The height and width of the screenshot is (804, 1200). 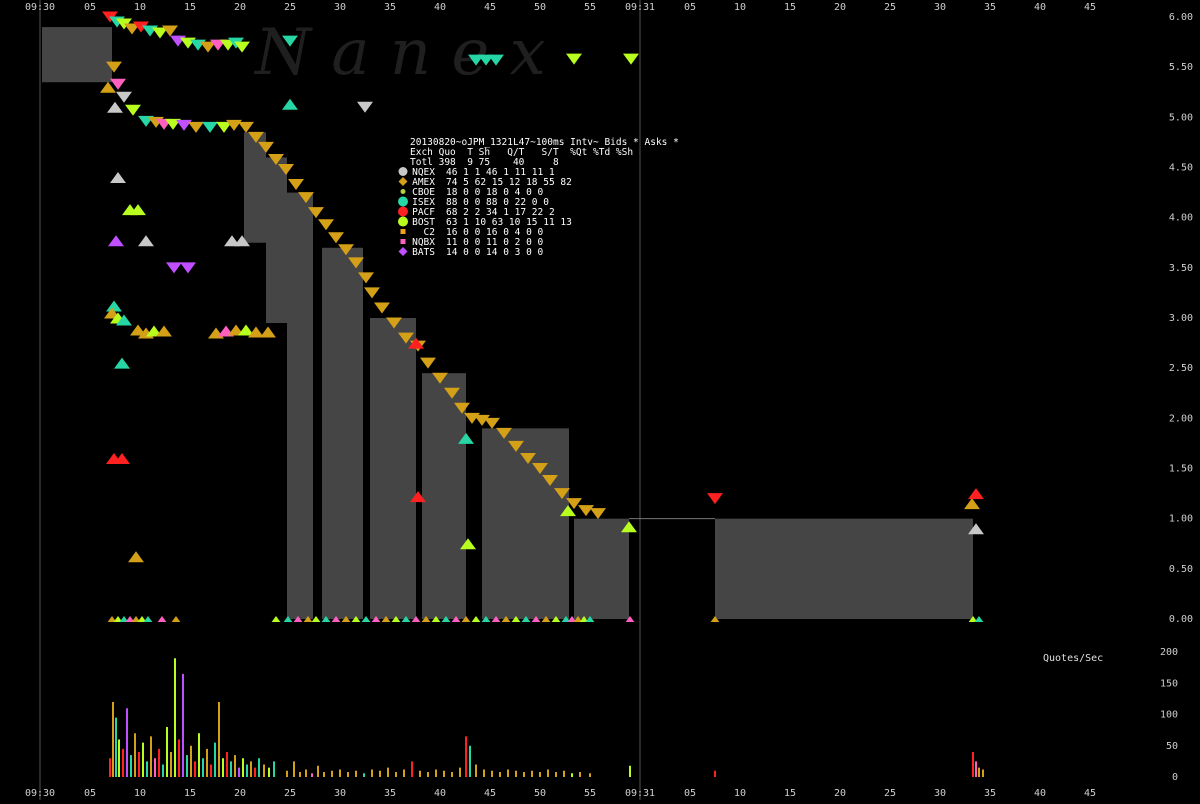 I want to click on volume-y-tick-label: 200, so click(x=1169, y=652).